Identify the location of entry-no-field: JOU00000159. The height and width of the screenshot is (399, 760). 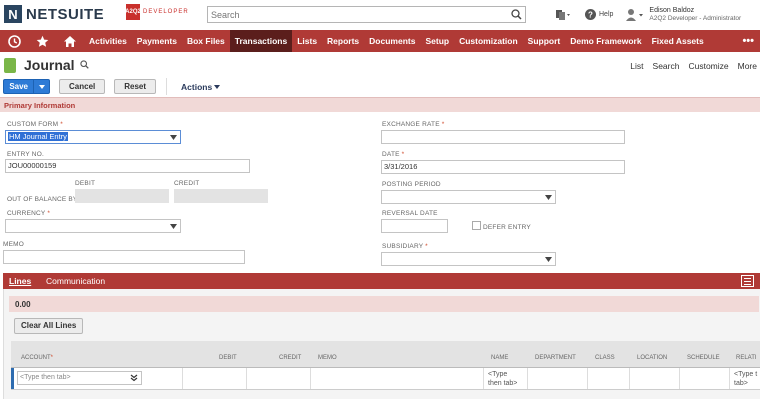
(127, 166).